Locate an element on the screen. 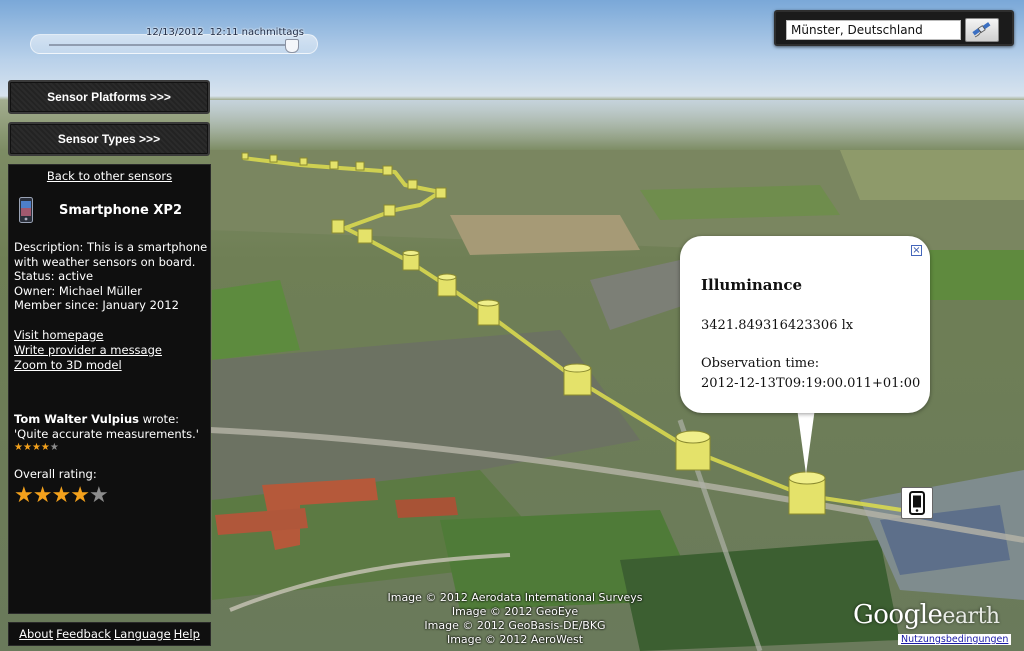  search-button is located at coordinates (982, 30).